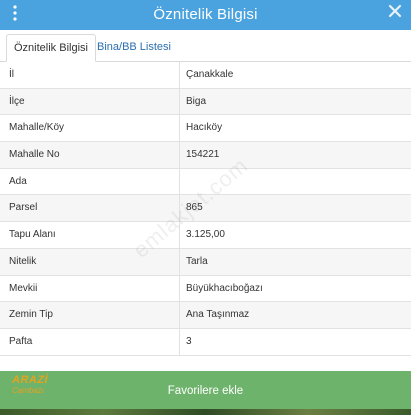  Describe the element at coordinates (395, 11) in the screenshot. I see `close-icon` at that location.